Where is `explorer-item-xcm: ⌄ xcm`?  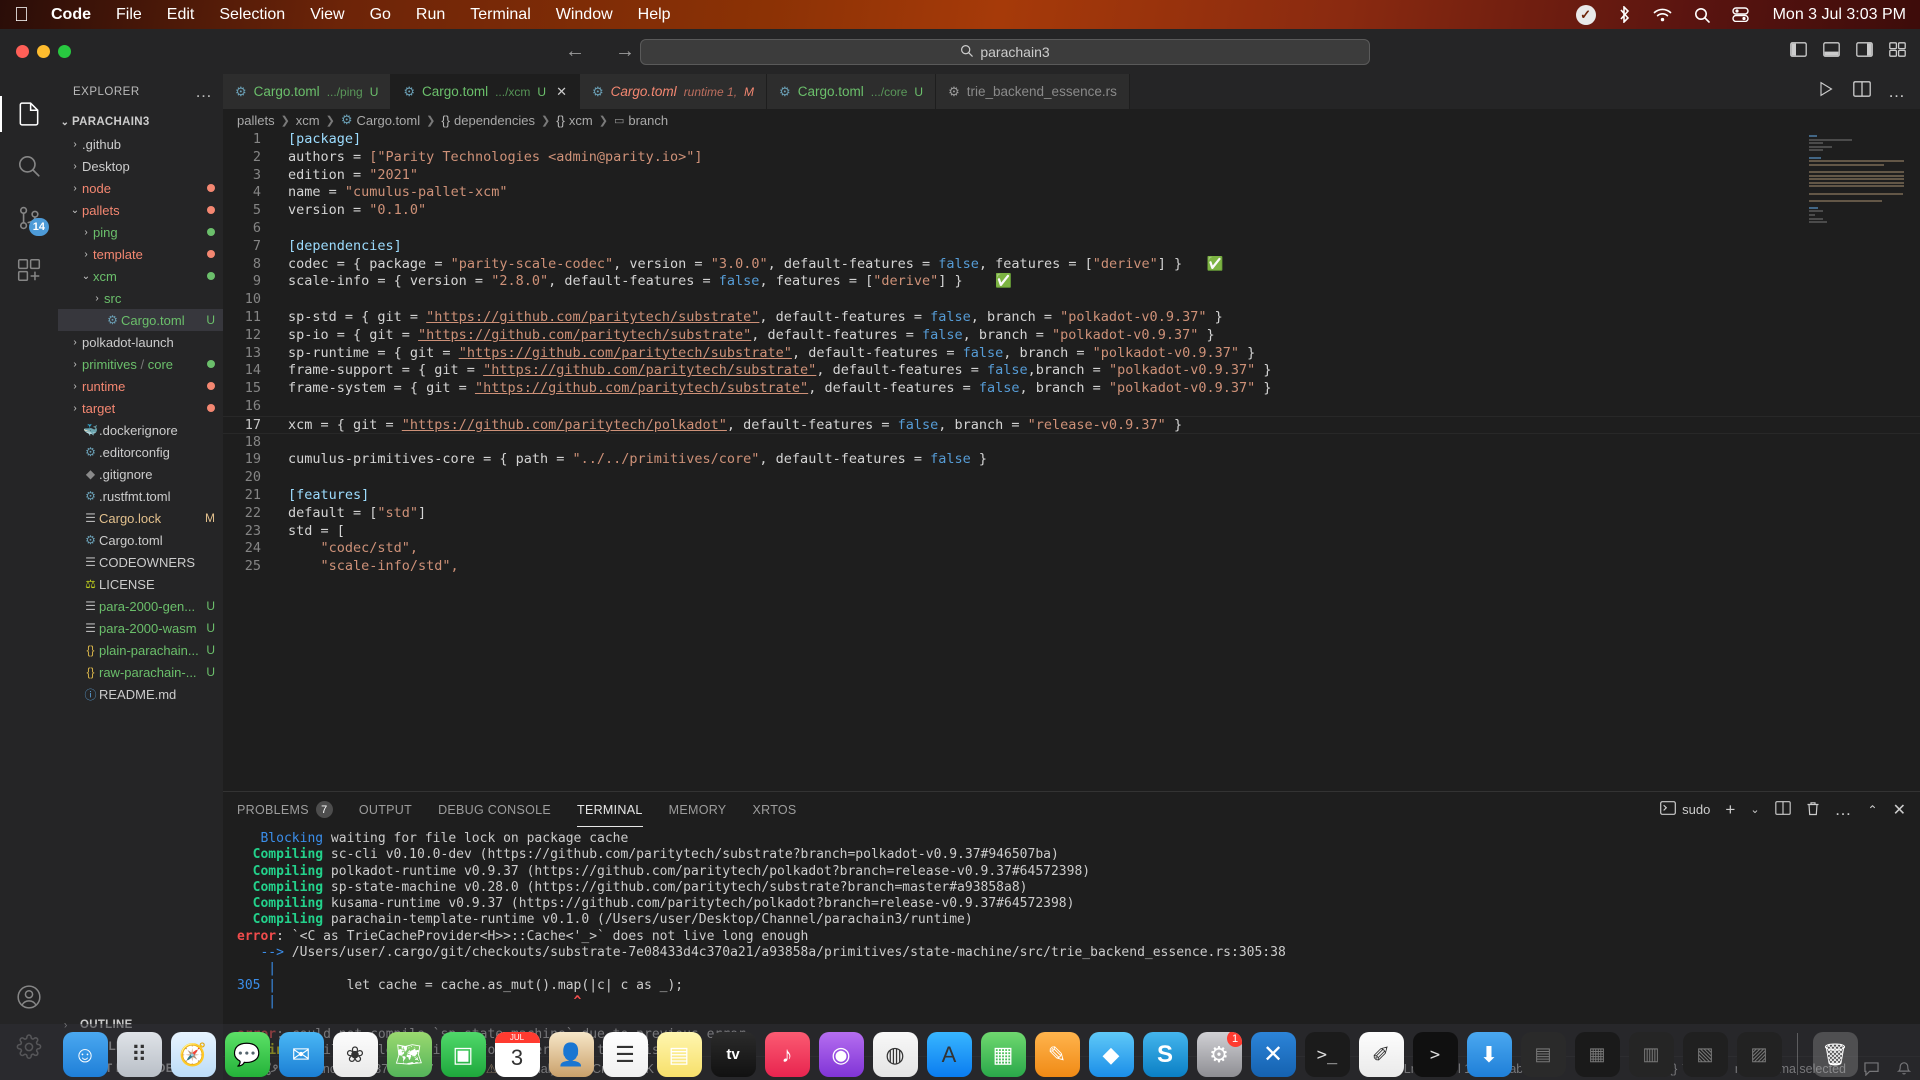 explorer-item-xcm: ⌄ xcm is located at coordinates (140, 276).